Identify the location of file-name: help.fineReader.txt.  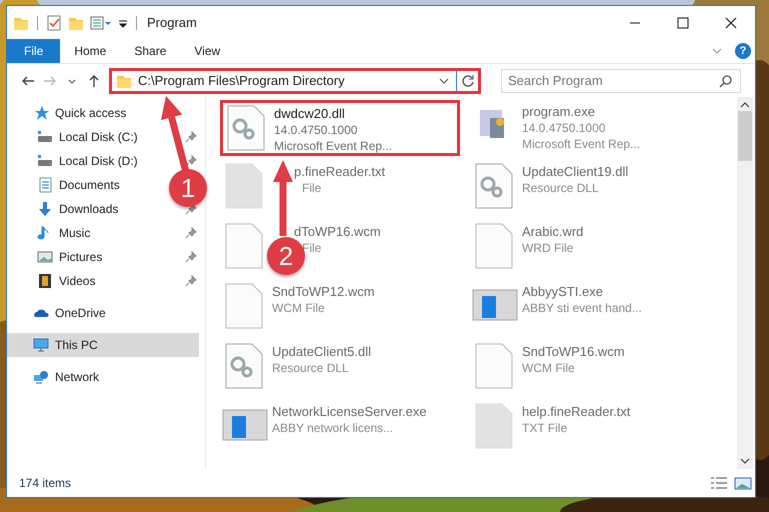
(576, 412).